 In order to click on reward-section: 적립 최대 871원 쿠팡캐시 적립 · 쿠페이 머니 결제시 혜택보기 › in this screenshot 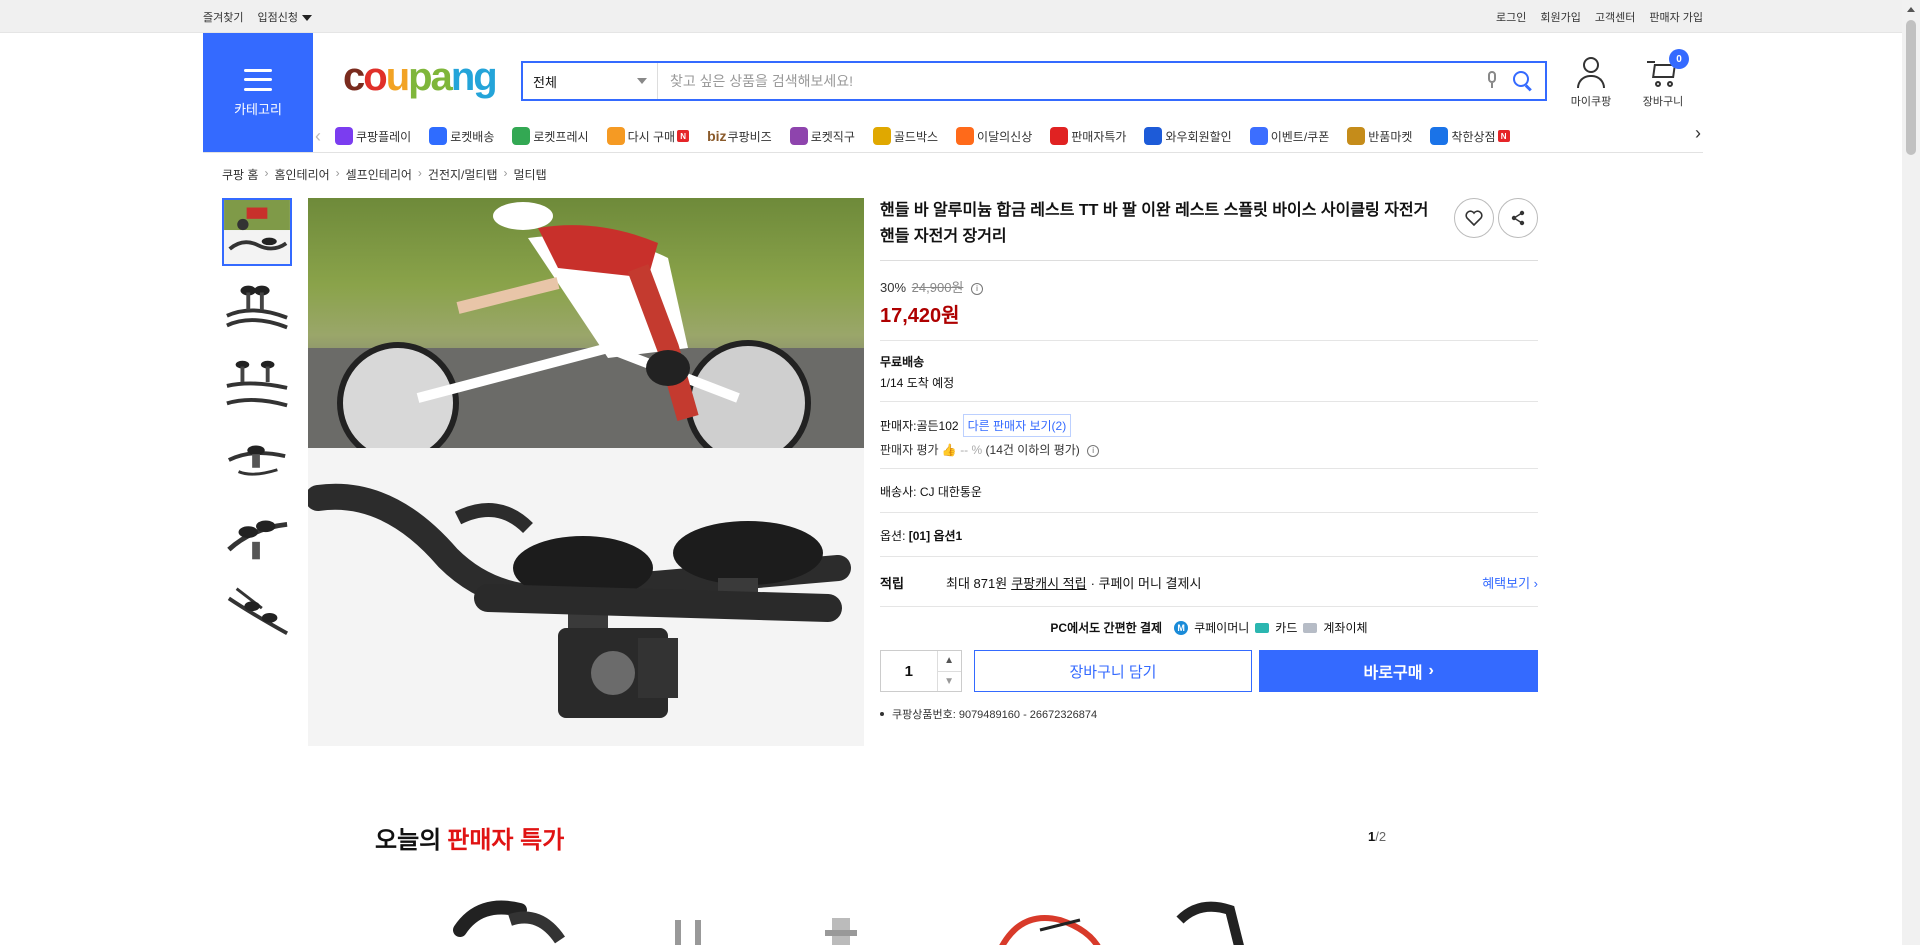, I will do `click(1209, 582)`.